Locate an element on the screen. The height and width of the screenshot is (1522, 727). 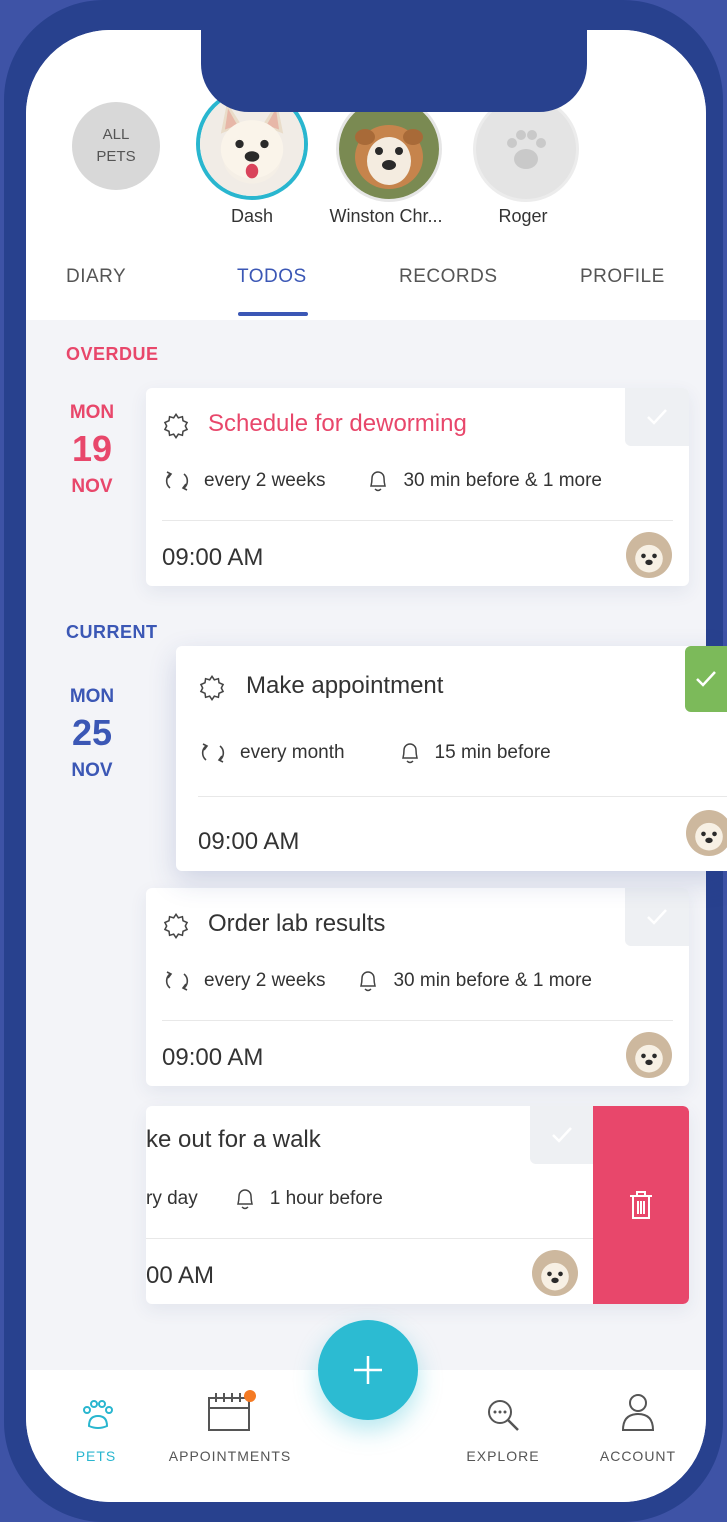
delete-button is located at coordinates (641, 1205).